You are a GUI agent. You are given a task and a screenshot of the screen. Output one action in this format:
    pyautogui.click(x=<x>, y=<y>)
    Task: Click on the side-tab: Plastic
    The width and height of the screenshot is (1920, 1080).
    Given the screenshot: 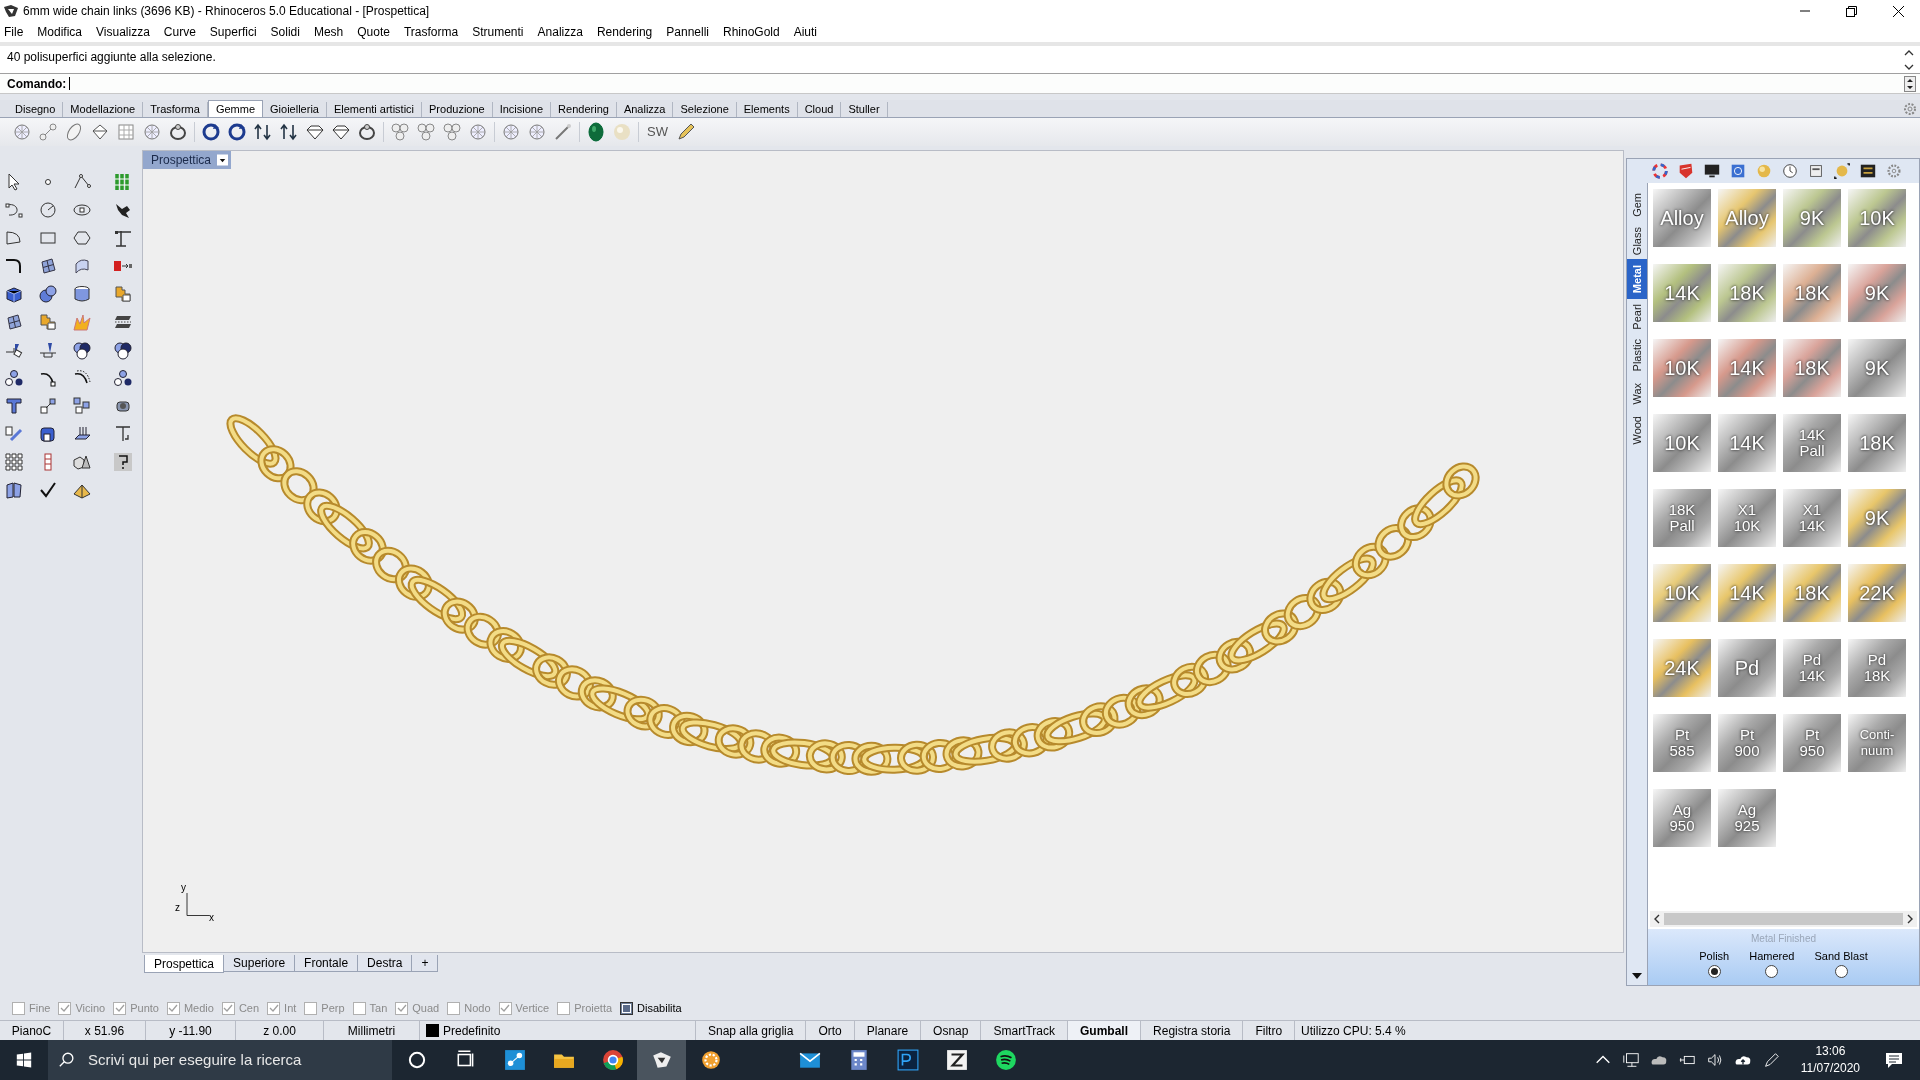 What is the action you would take?
    pyautogui.click(x=1637, y=355)
    